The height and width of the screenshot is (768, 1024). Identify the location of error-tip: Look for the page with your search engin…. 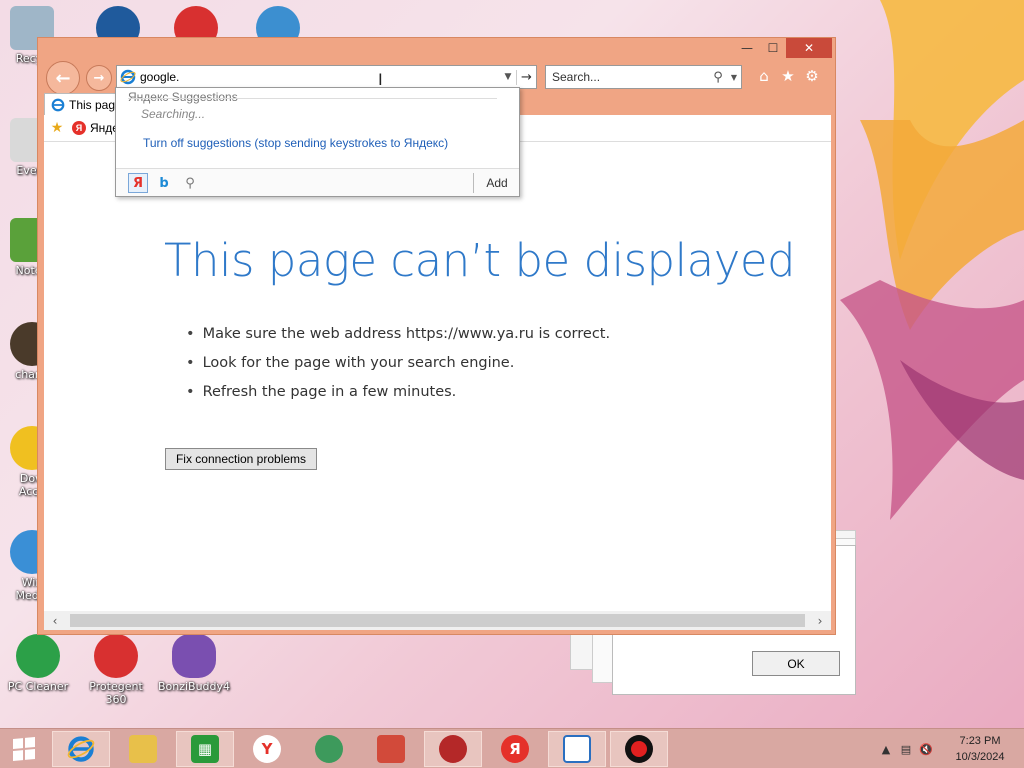
(398, 369).